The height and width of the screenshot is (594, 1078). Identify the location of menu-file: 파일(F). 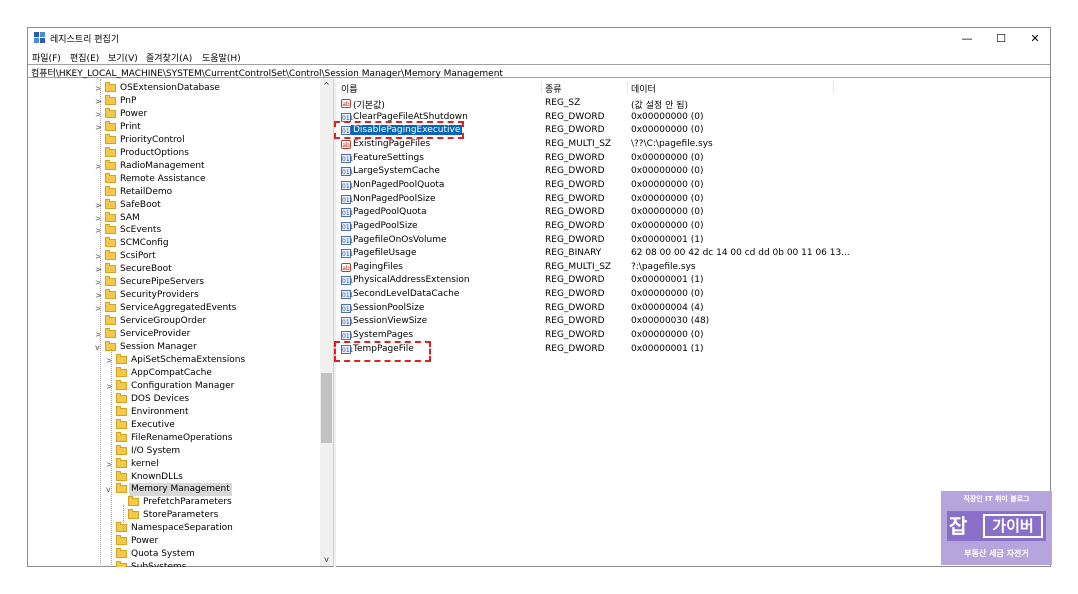
(46, 57).